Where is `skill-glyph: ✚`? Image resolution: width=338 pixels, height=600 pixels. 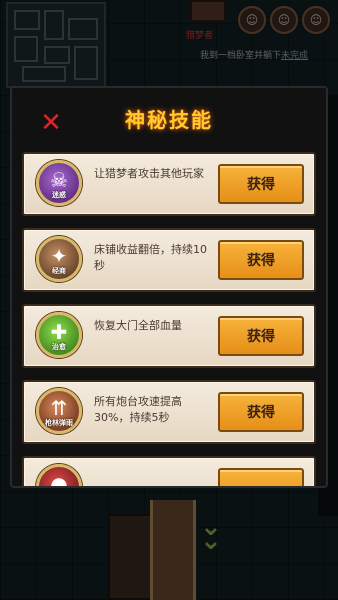
skill-glyph: ✚ is located at coordinates (59, 332).